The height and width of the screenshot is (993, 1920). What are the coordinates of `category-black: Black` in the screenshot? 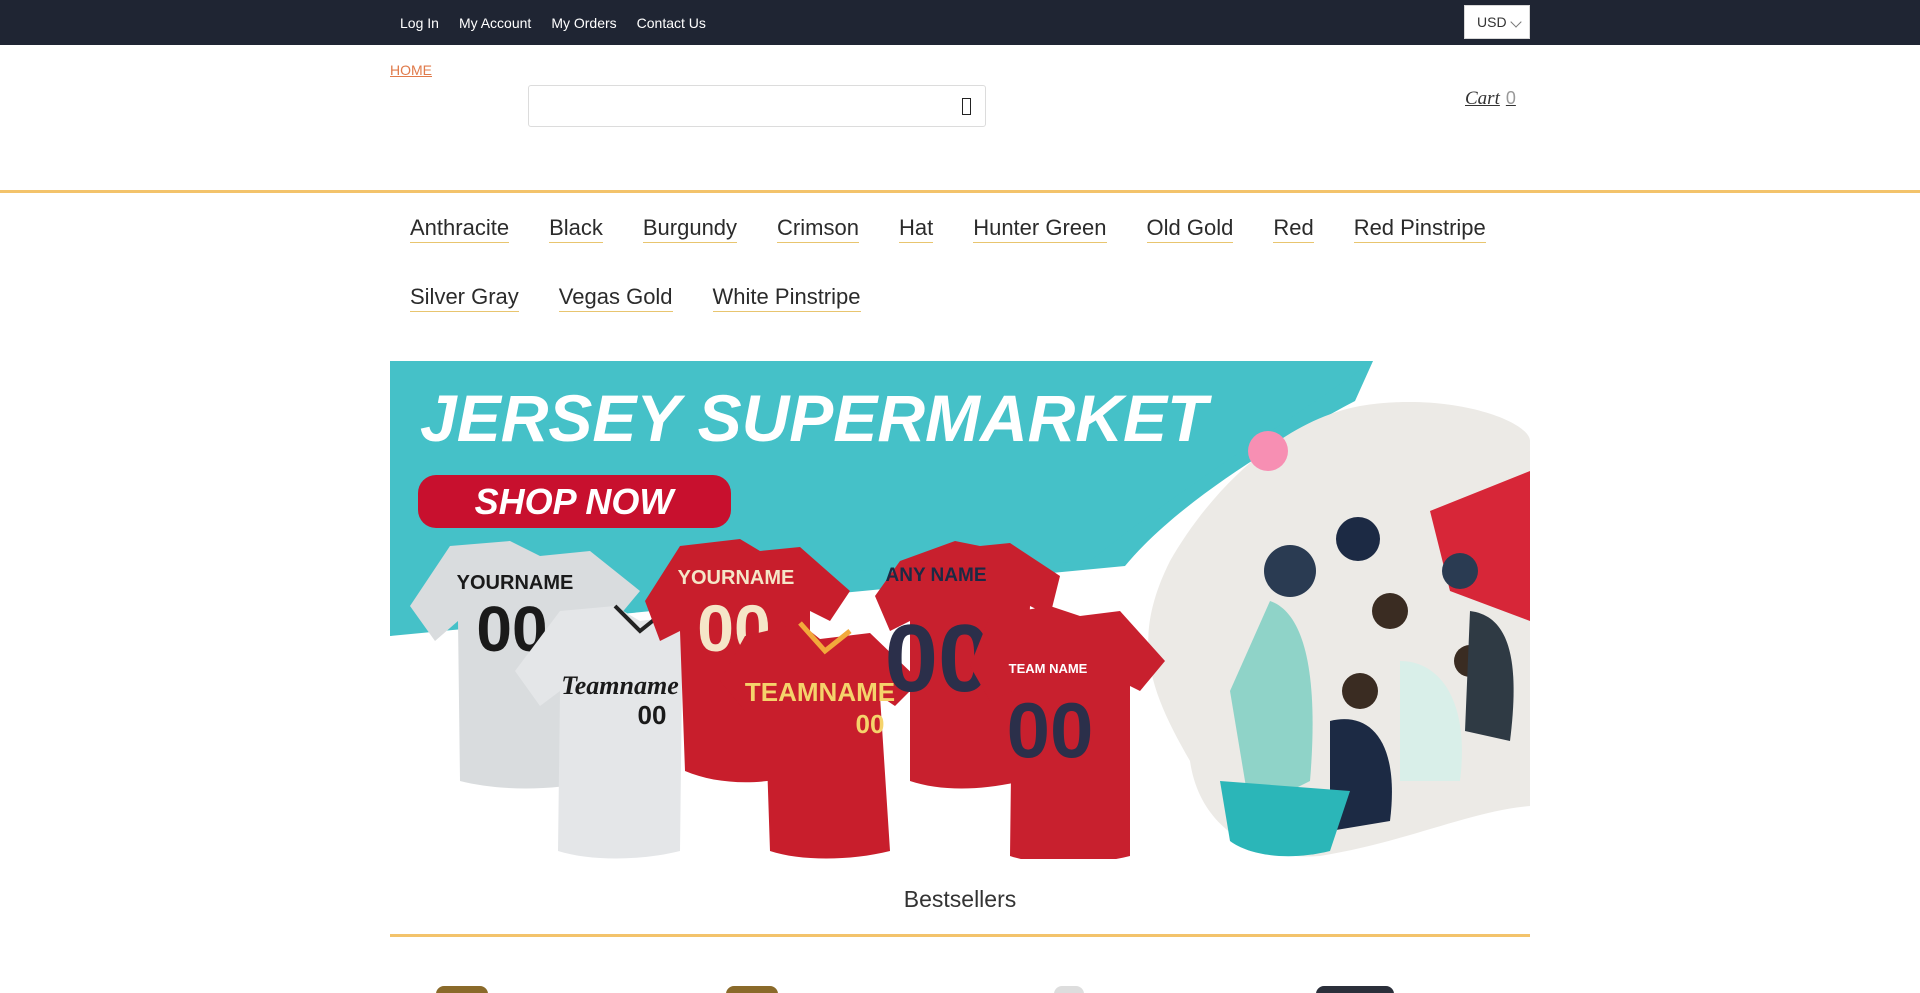 It's located at (576, 224).